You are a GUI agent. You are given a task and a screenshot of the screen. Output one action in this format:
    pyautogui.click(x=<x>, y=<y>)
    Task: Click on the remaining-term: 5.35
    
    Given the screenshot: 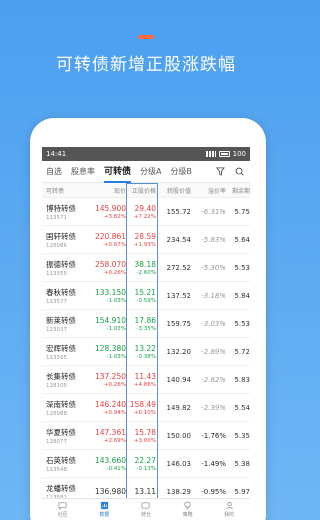 What is the action you would take?
    pyautogui.click(x=242, y=435)
    